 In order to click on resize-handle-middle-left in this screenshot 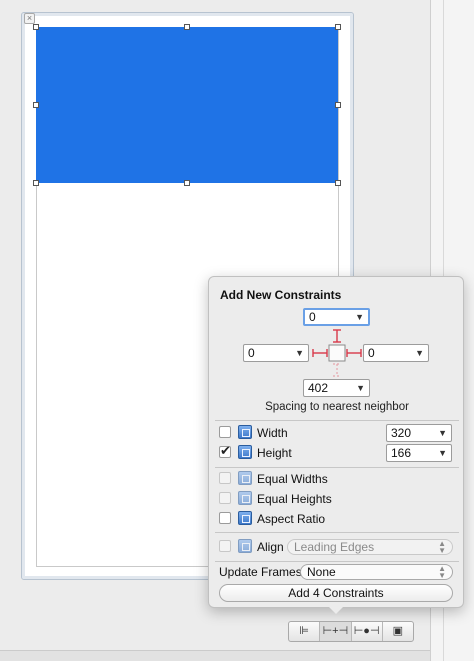, I will do `click(36, 105)`.